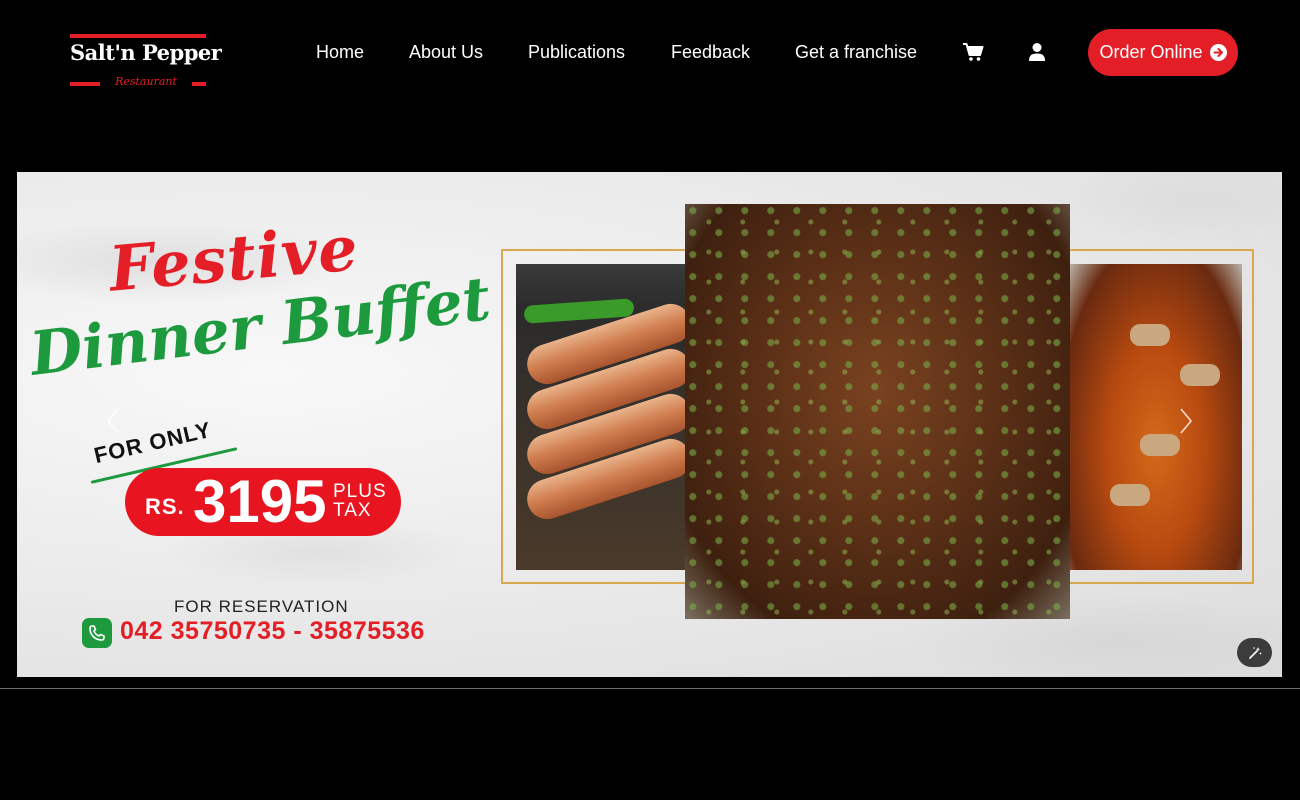  I want to click on phone-icon, so click(97, 633).